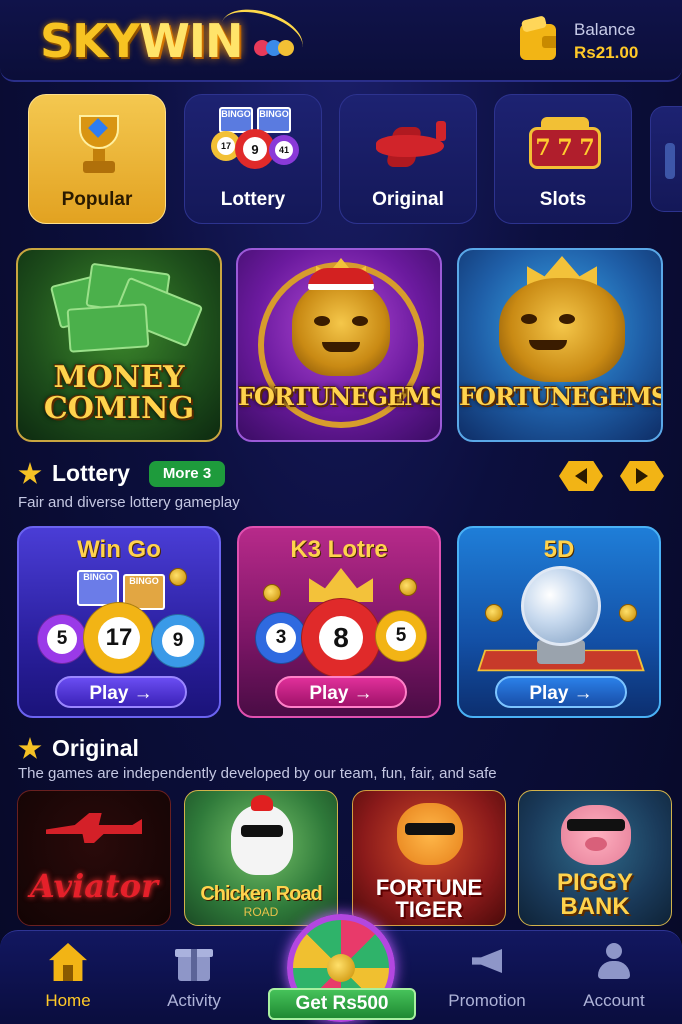 The image size is (682, 1024). I want to click on game-tile-piggy-bank: PIGGY BANK, so click(595, 858).